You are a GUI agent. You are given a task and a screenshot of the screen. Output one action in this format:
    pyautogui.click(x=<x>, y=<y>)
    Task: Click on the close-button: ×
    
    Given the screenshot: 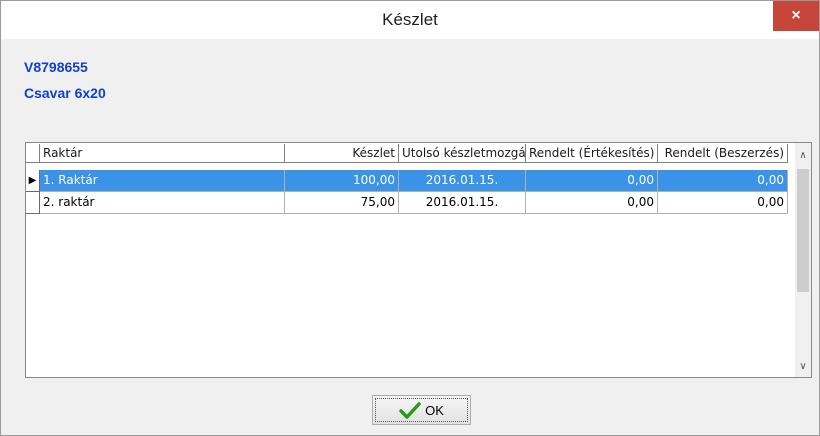 What is the action you would take?
    pyautogui.click(x=796, y=16)
    